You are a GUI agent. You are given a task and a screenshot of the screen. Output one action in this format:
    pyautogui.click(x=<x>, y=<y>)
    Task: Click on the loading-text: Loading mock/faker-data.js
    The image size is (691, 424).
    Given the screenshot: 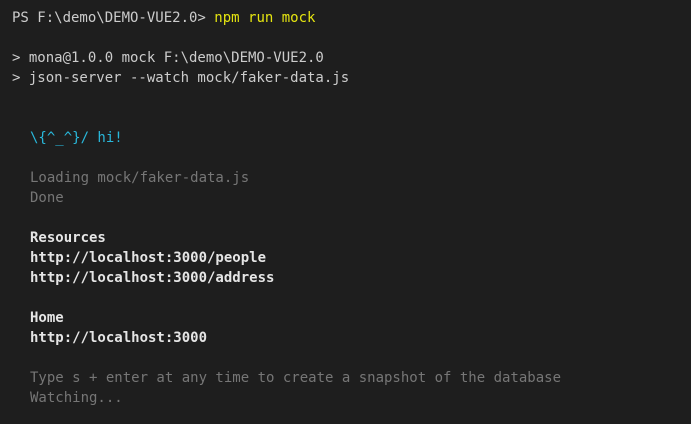 What is the action you would take?
    pyautogui.click(x=140, y=178)
    